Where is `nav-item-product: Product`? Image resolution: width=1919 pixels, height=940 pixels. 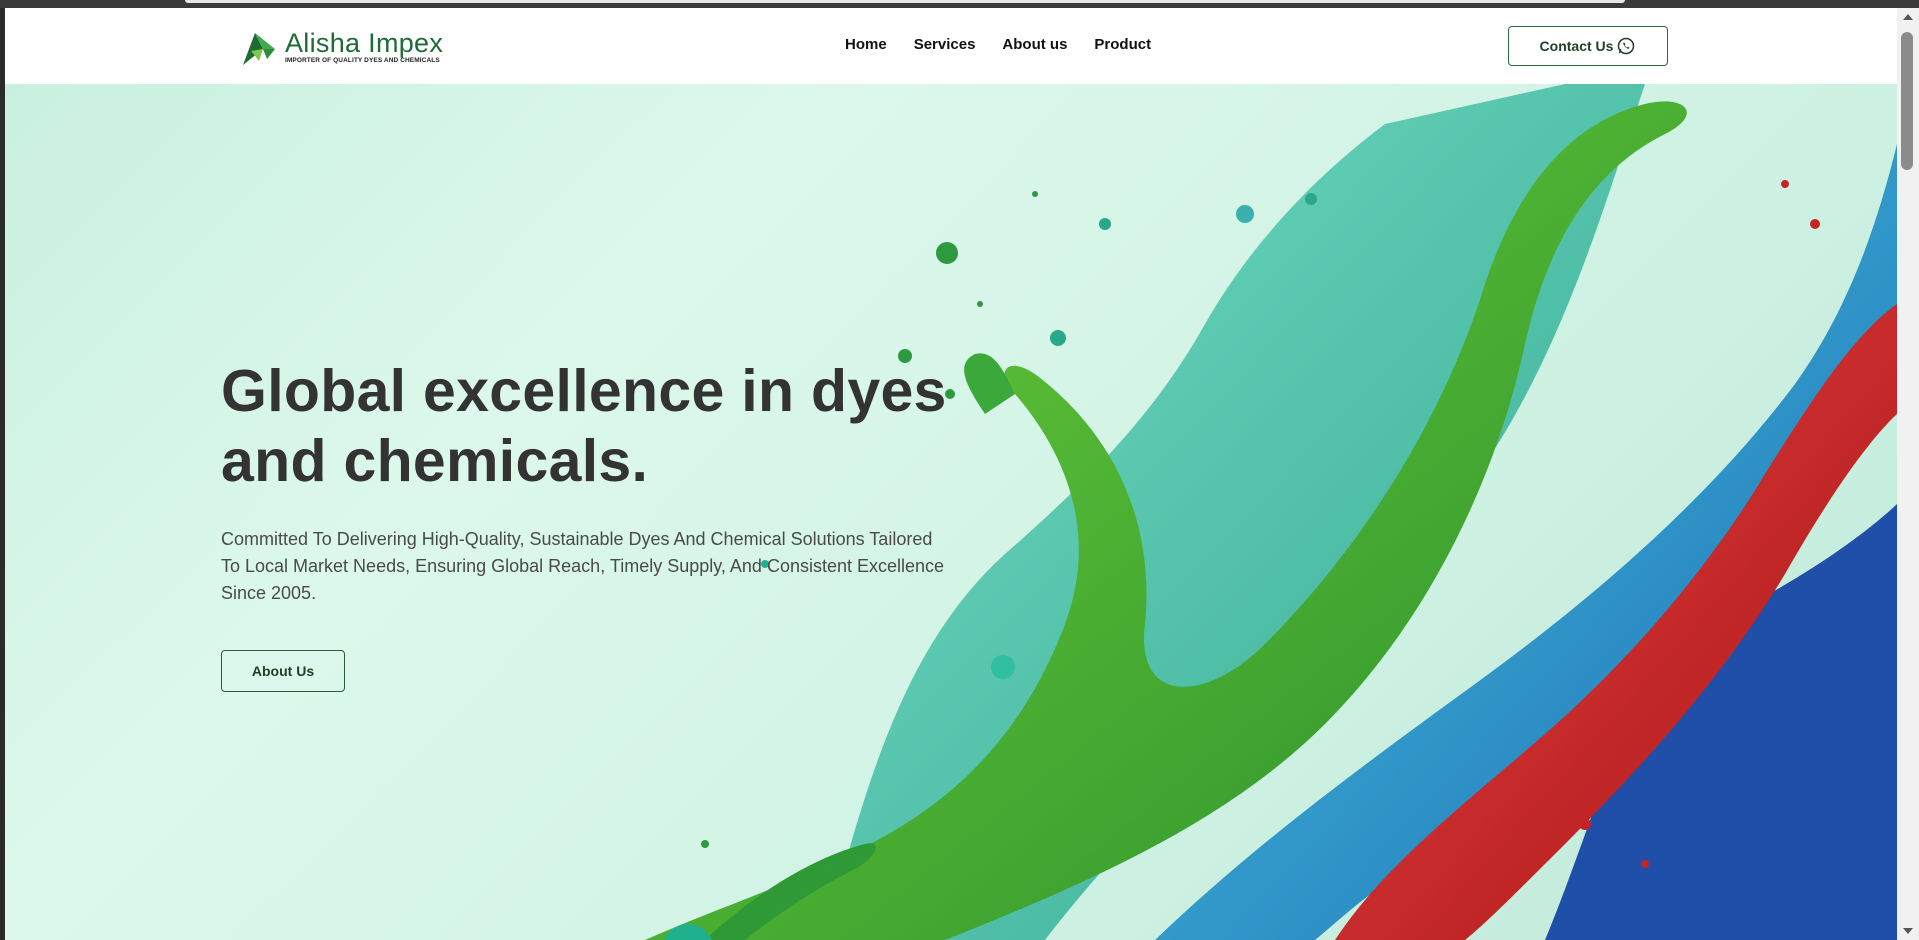
nav-item-product: Product is located at coordinates (1122, 44).